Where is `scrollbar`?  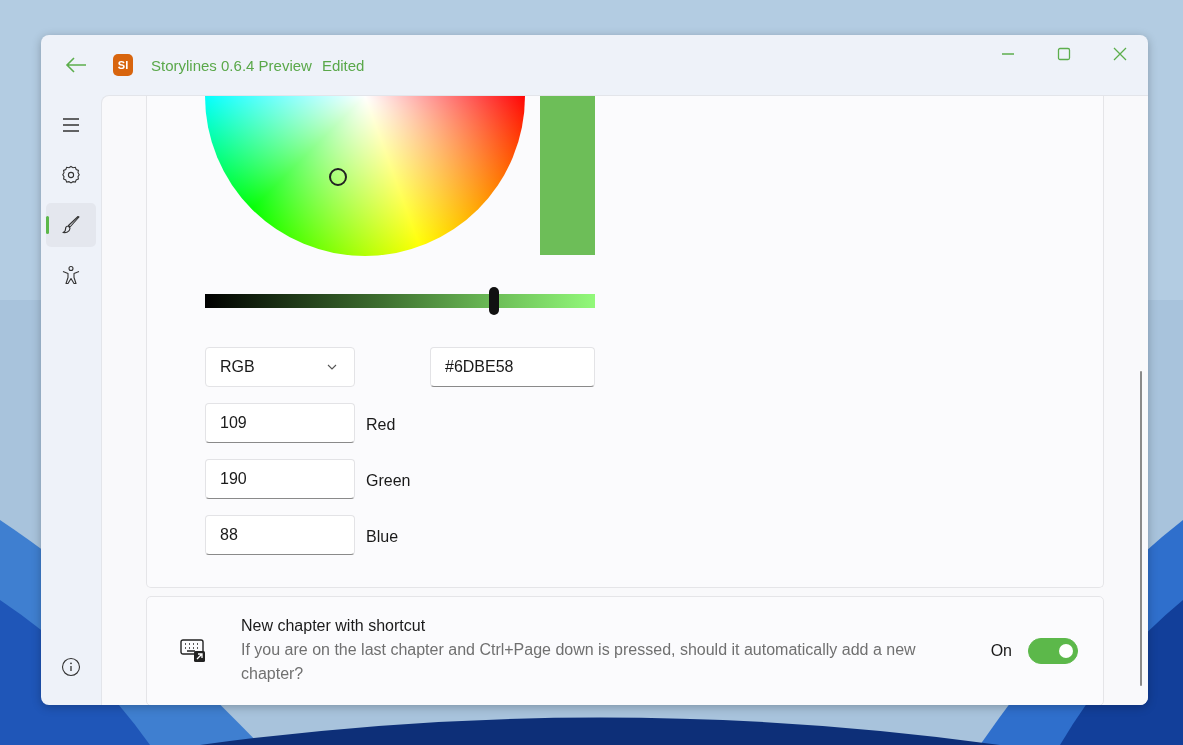 scrollbar is located at coordinates (1141, 528).